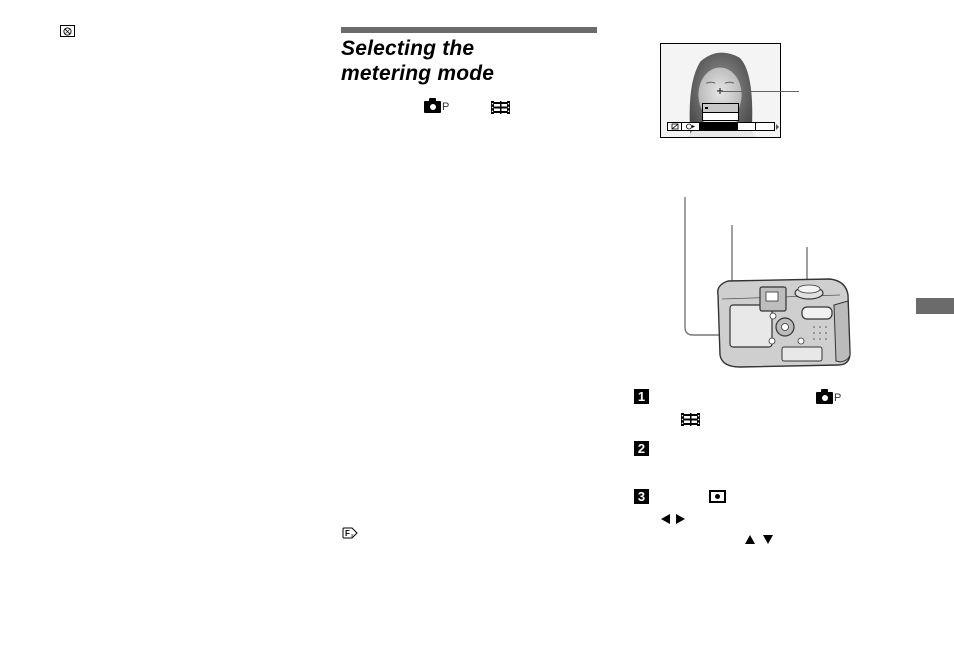  What do you see at coordinates (768, 539) in the screenshot?
I see `down-arrow-icon` at bounding box center [768, 539].